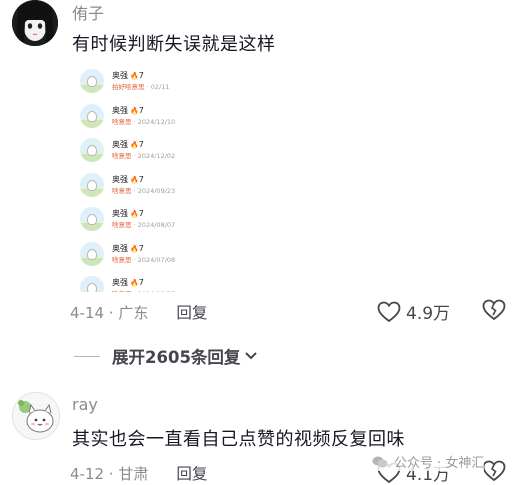 This screenshot has height=485, width=525. Describe the element at coordinates (128, 87) in the screenshot. I see `embedded-tag: 拍好哈意思` at that location.